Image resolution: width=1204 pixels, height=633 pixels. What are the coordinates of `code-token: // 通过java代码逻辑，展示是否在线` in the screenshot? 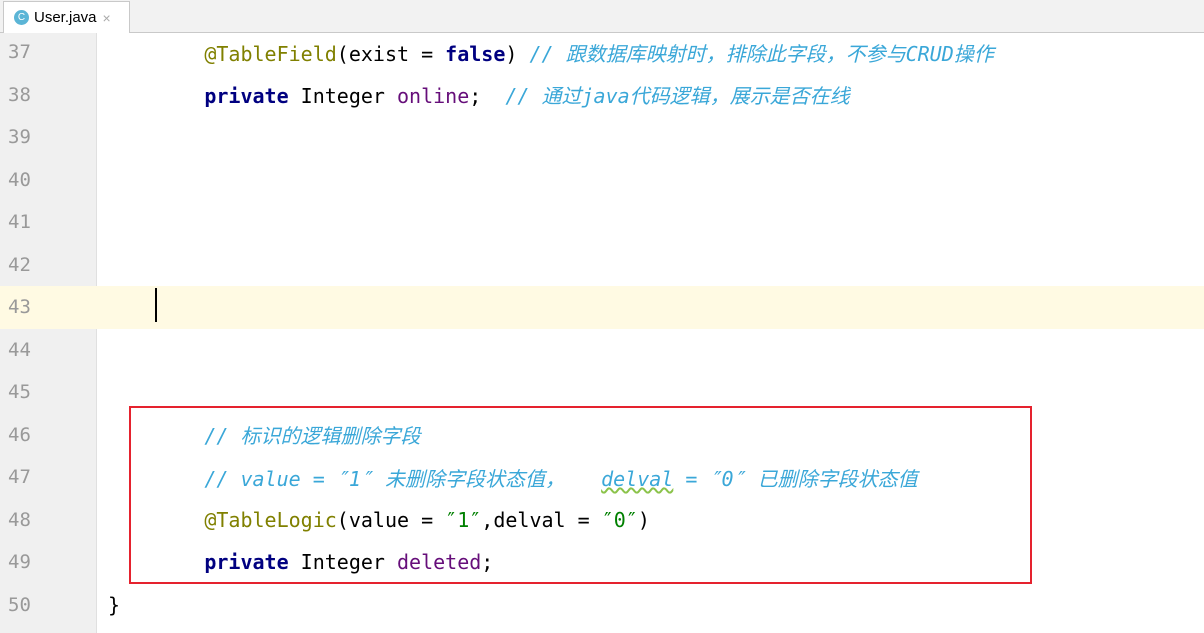 It's located at (677, 96).